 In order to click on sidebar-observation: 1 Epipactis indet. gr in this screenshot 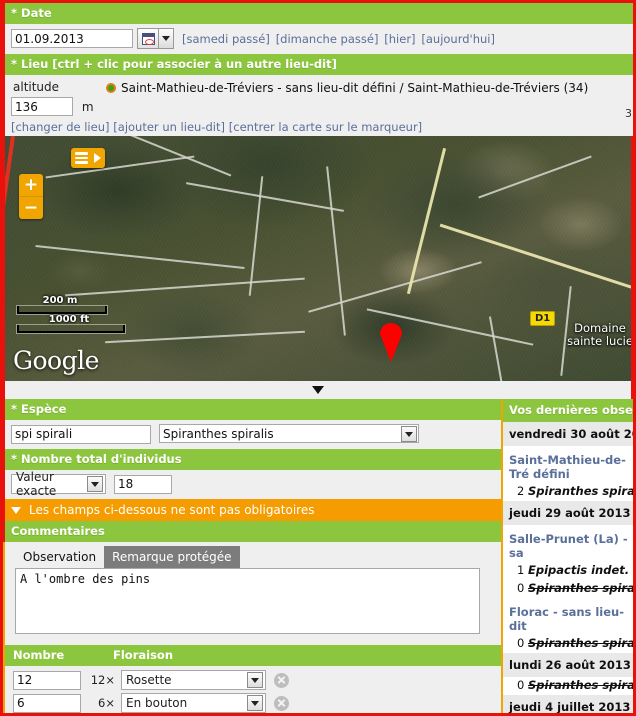, I will do `click(568, 571)`.